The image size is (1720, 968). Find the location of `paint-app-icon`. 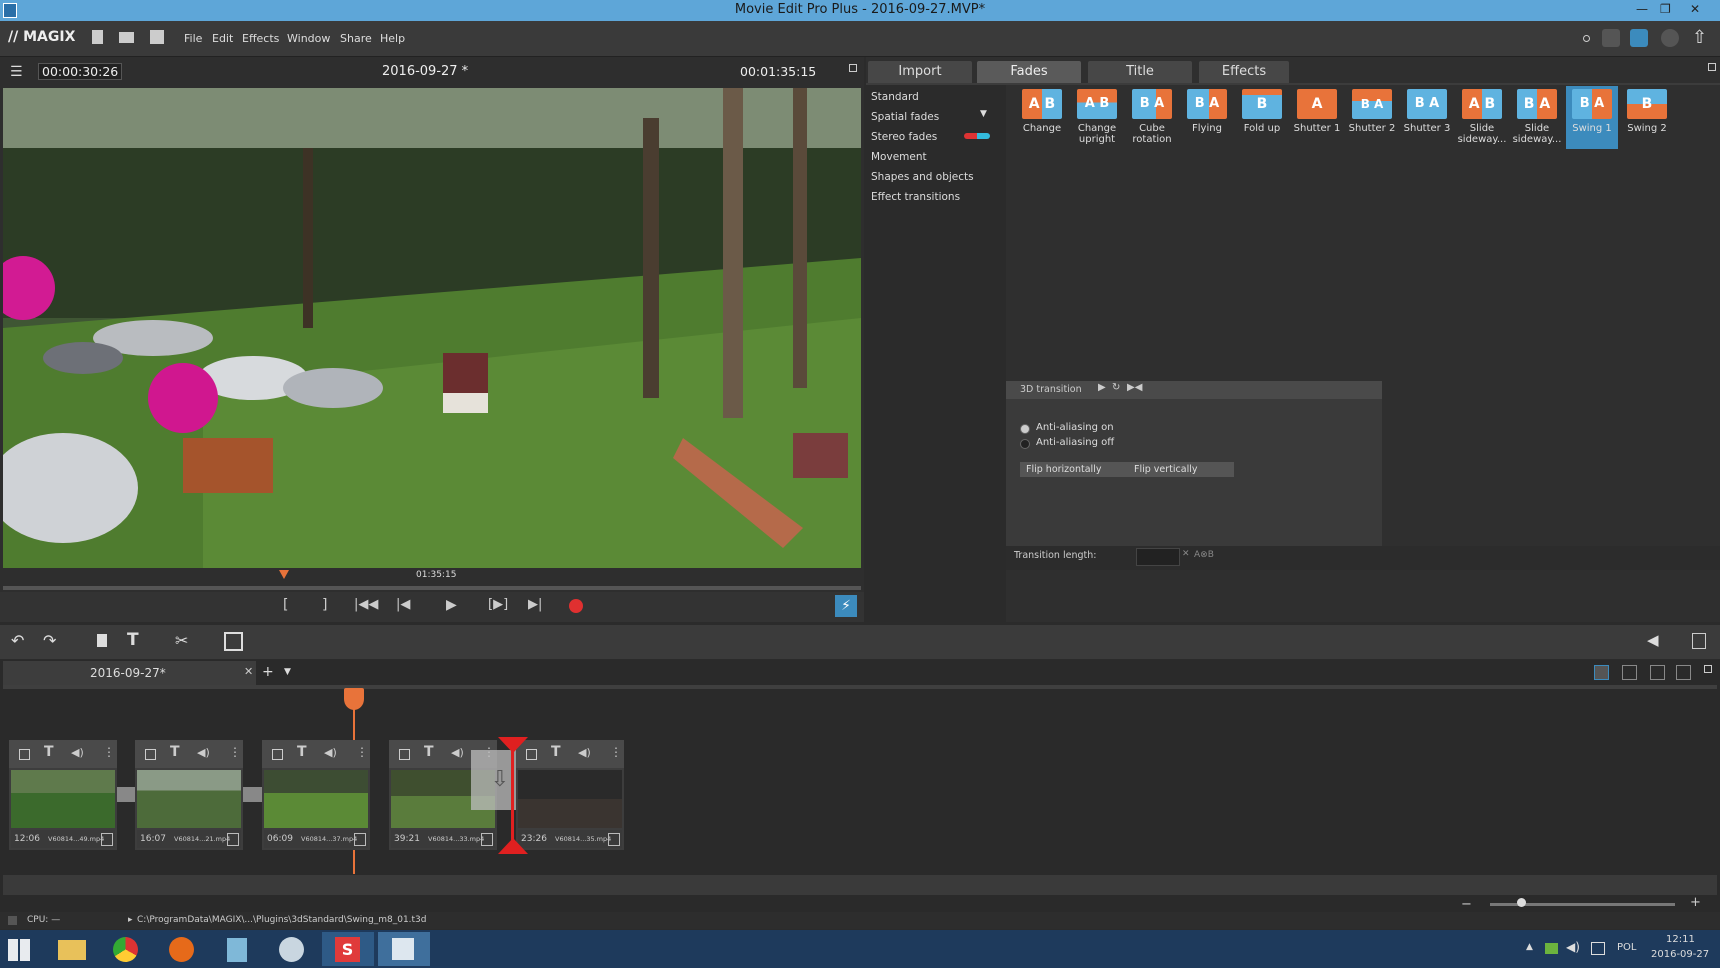

paint-app-icon is located at coordinates (292, 949).